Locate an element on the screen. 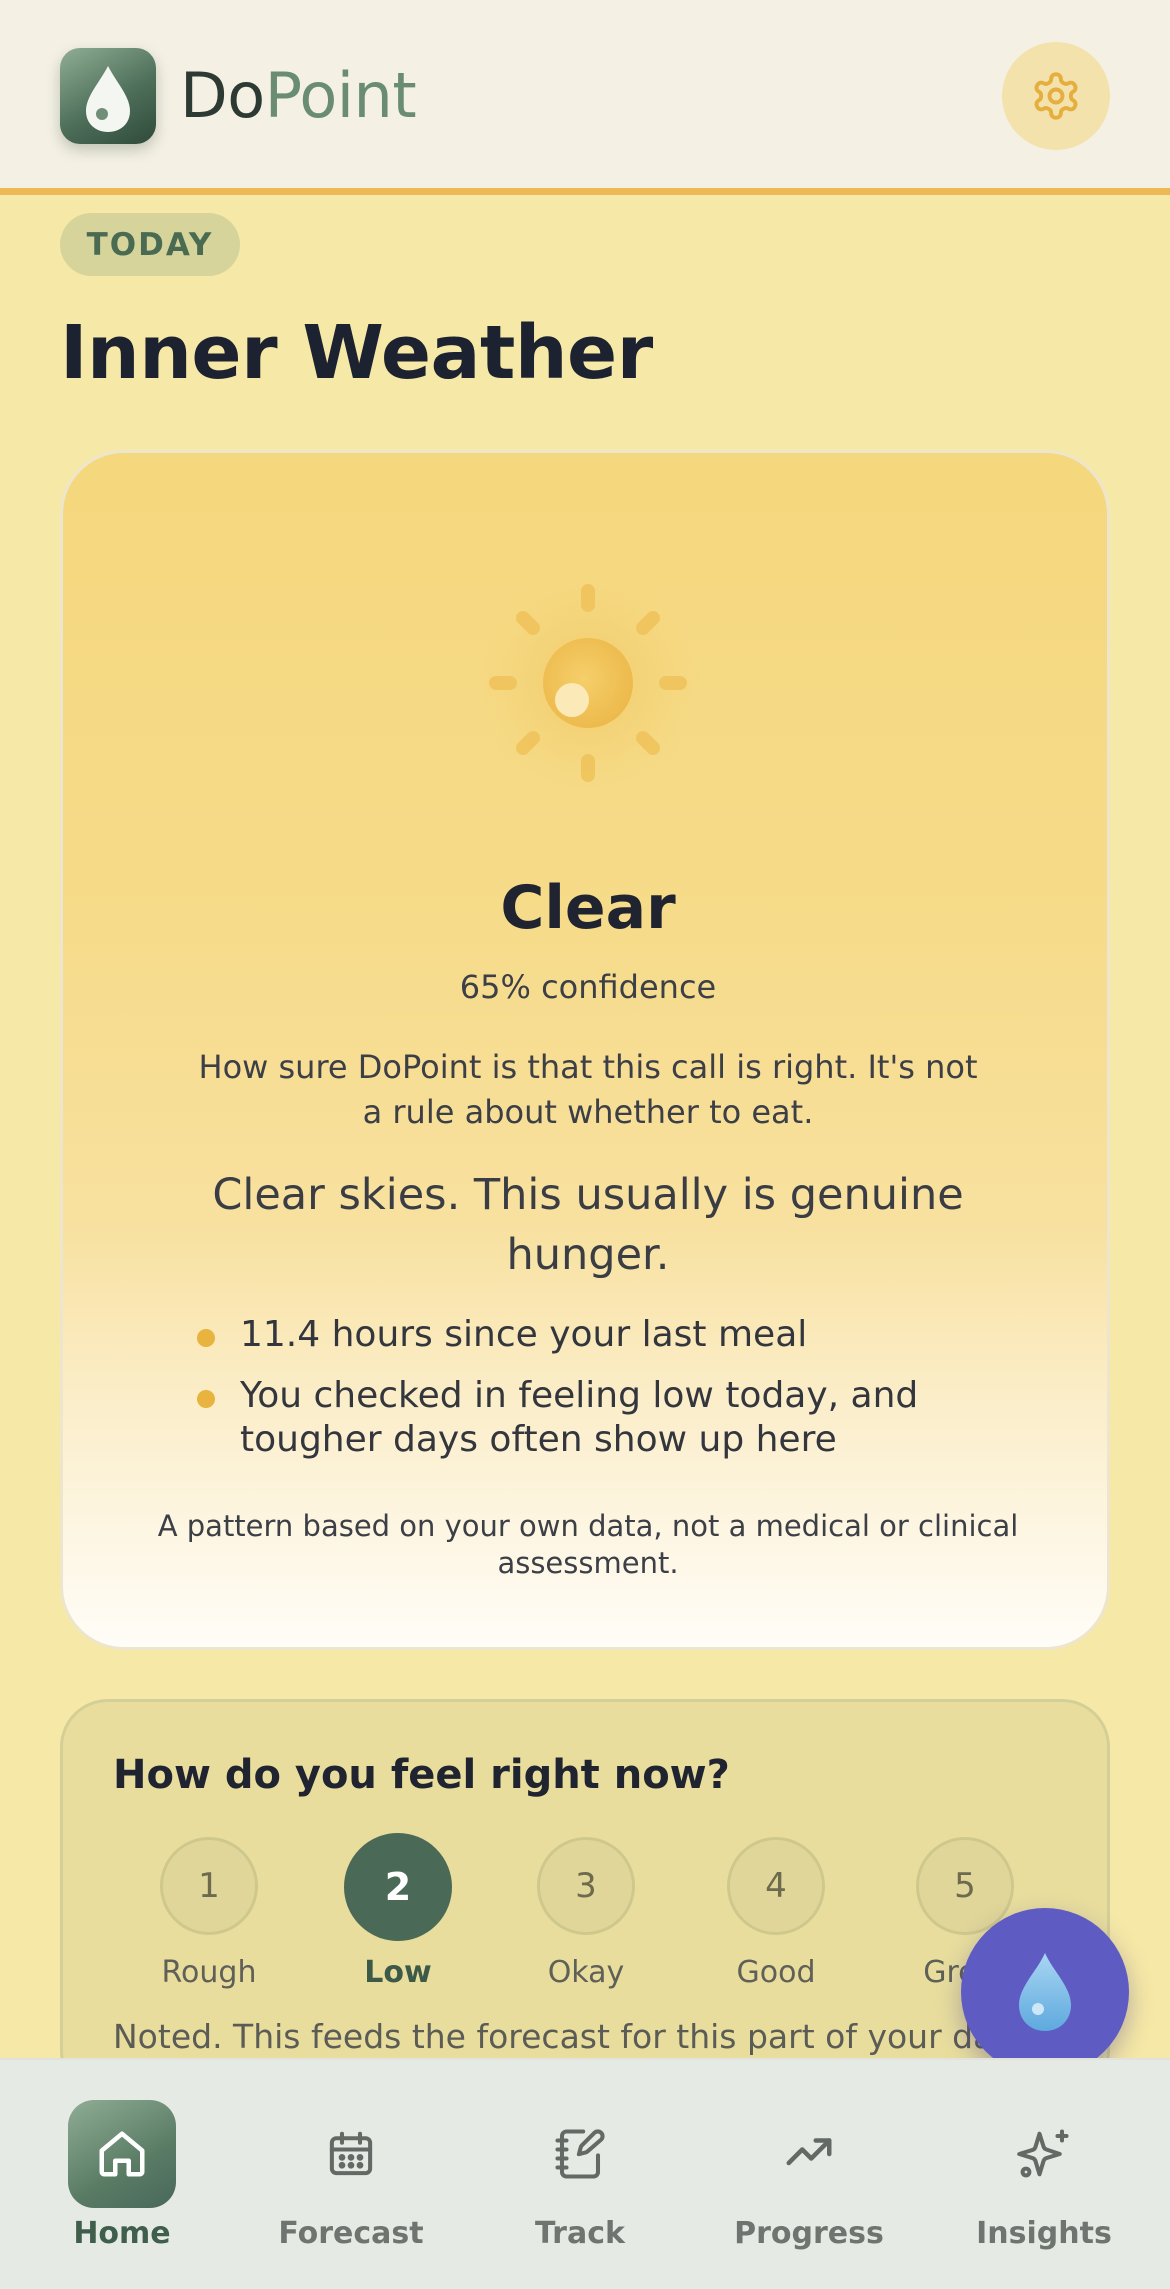  home-icon is located at coordinates (122, 2154).